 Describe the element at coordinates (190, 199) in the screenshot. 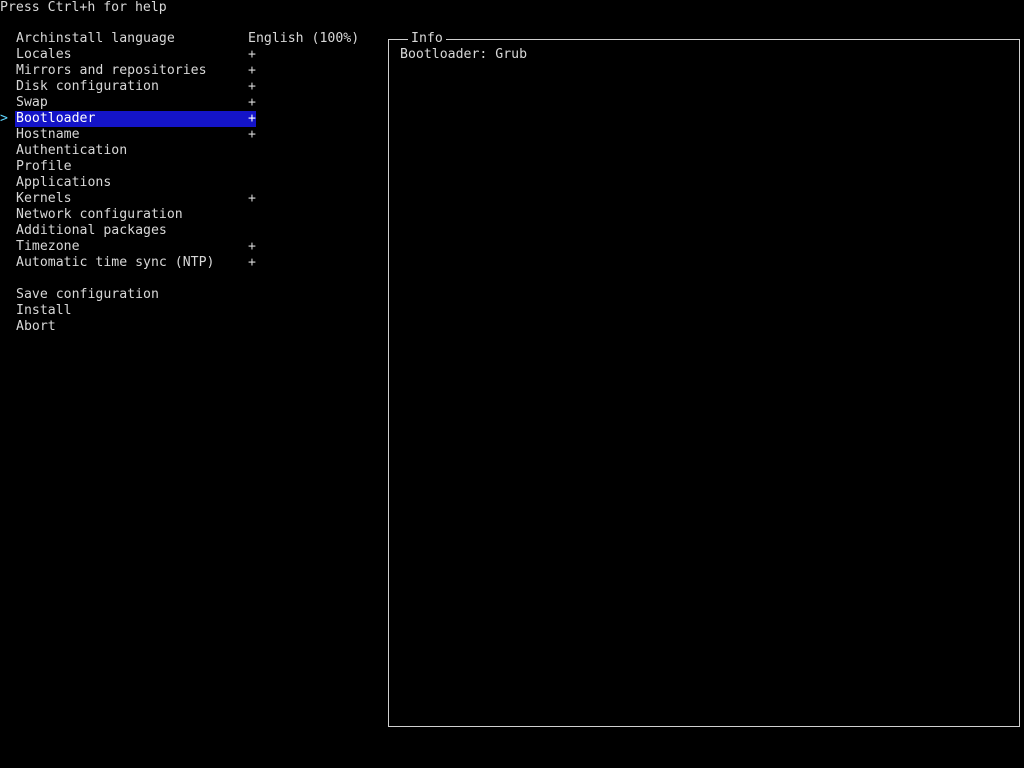

I see `menu-item-kernels: Kernels +` at that location.